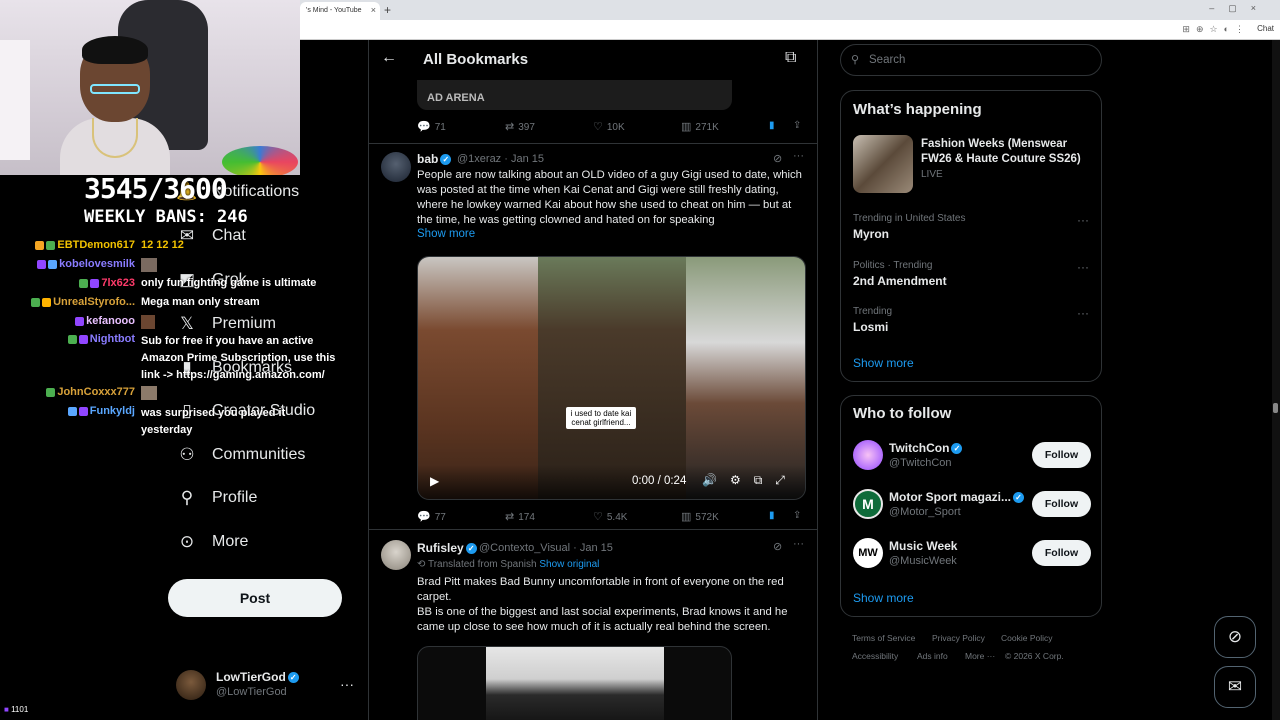 This screenshot has height=720, width=1280. Describe the element at coordinates (868, 504) in the screenshot. I see `avatar: M` at that location.